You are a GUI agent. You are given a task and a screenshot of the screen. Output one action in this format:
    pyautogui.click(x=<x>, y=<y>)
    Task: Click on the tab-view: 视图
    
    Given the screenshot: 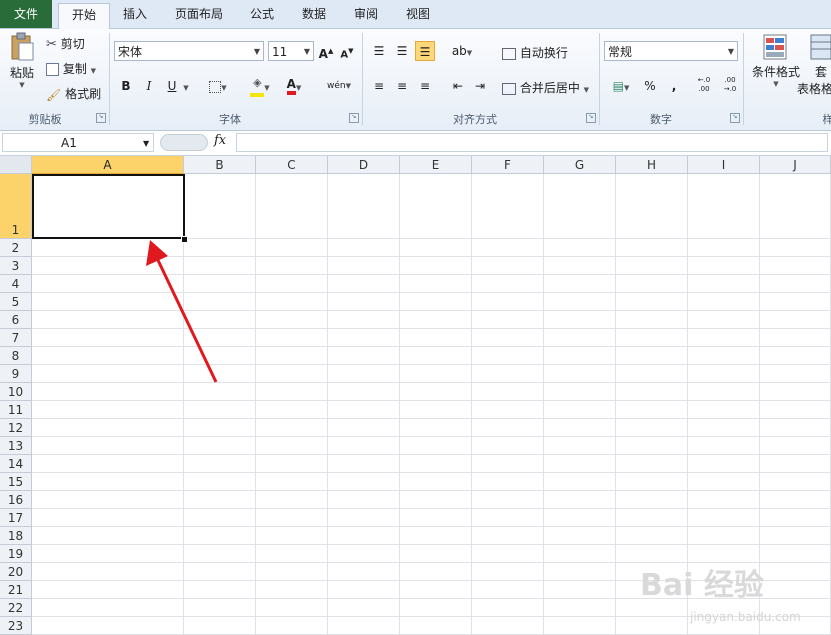 What is the action you would take?
    pyautogui.click(x=418, y=15)
    